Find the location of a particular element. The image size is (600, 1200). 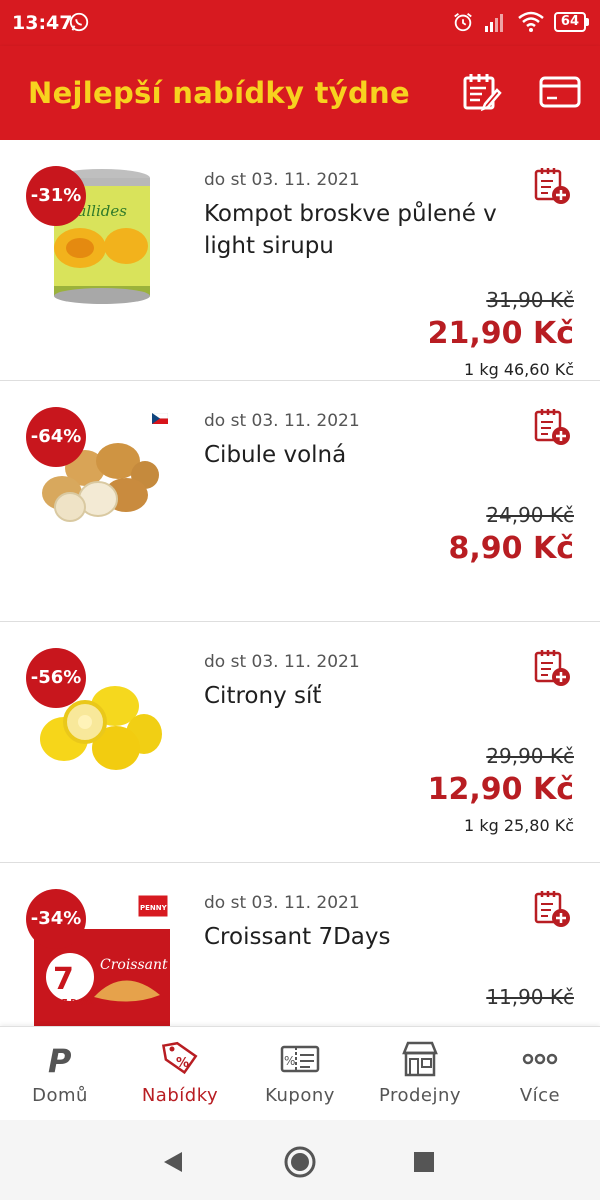

nav-item-coupons: % Kupony is located at coordinates (300, 1074).